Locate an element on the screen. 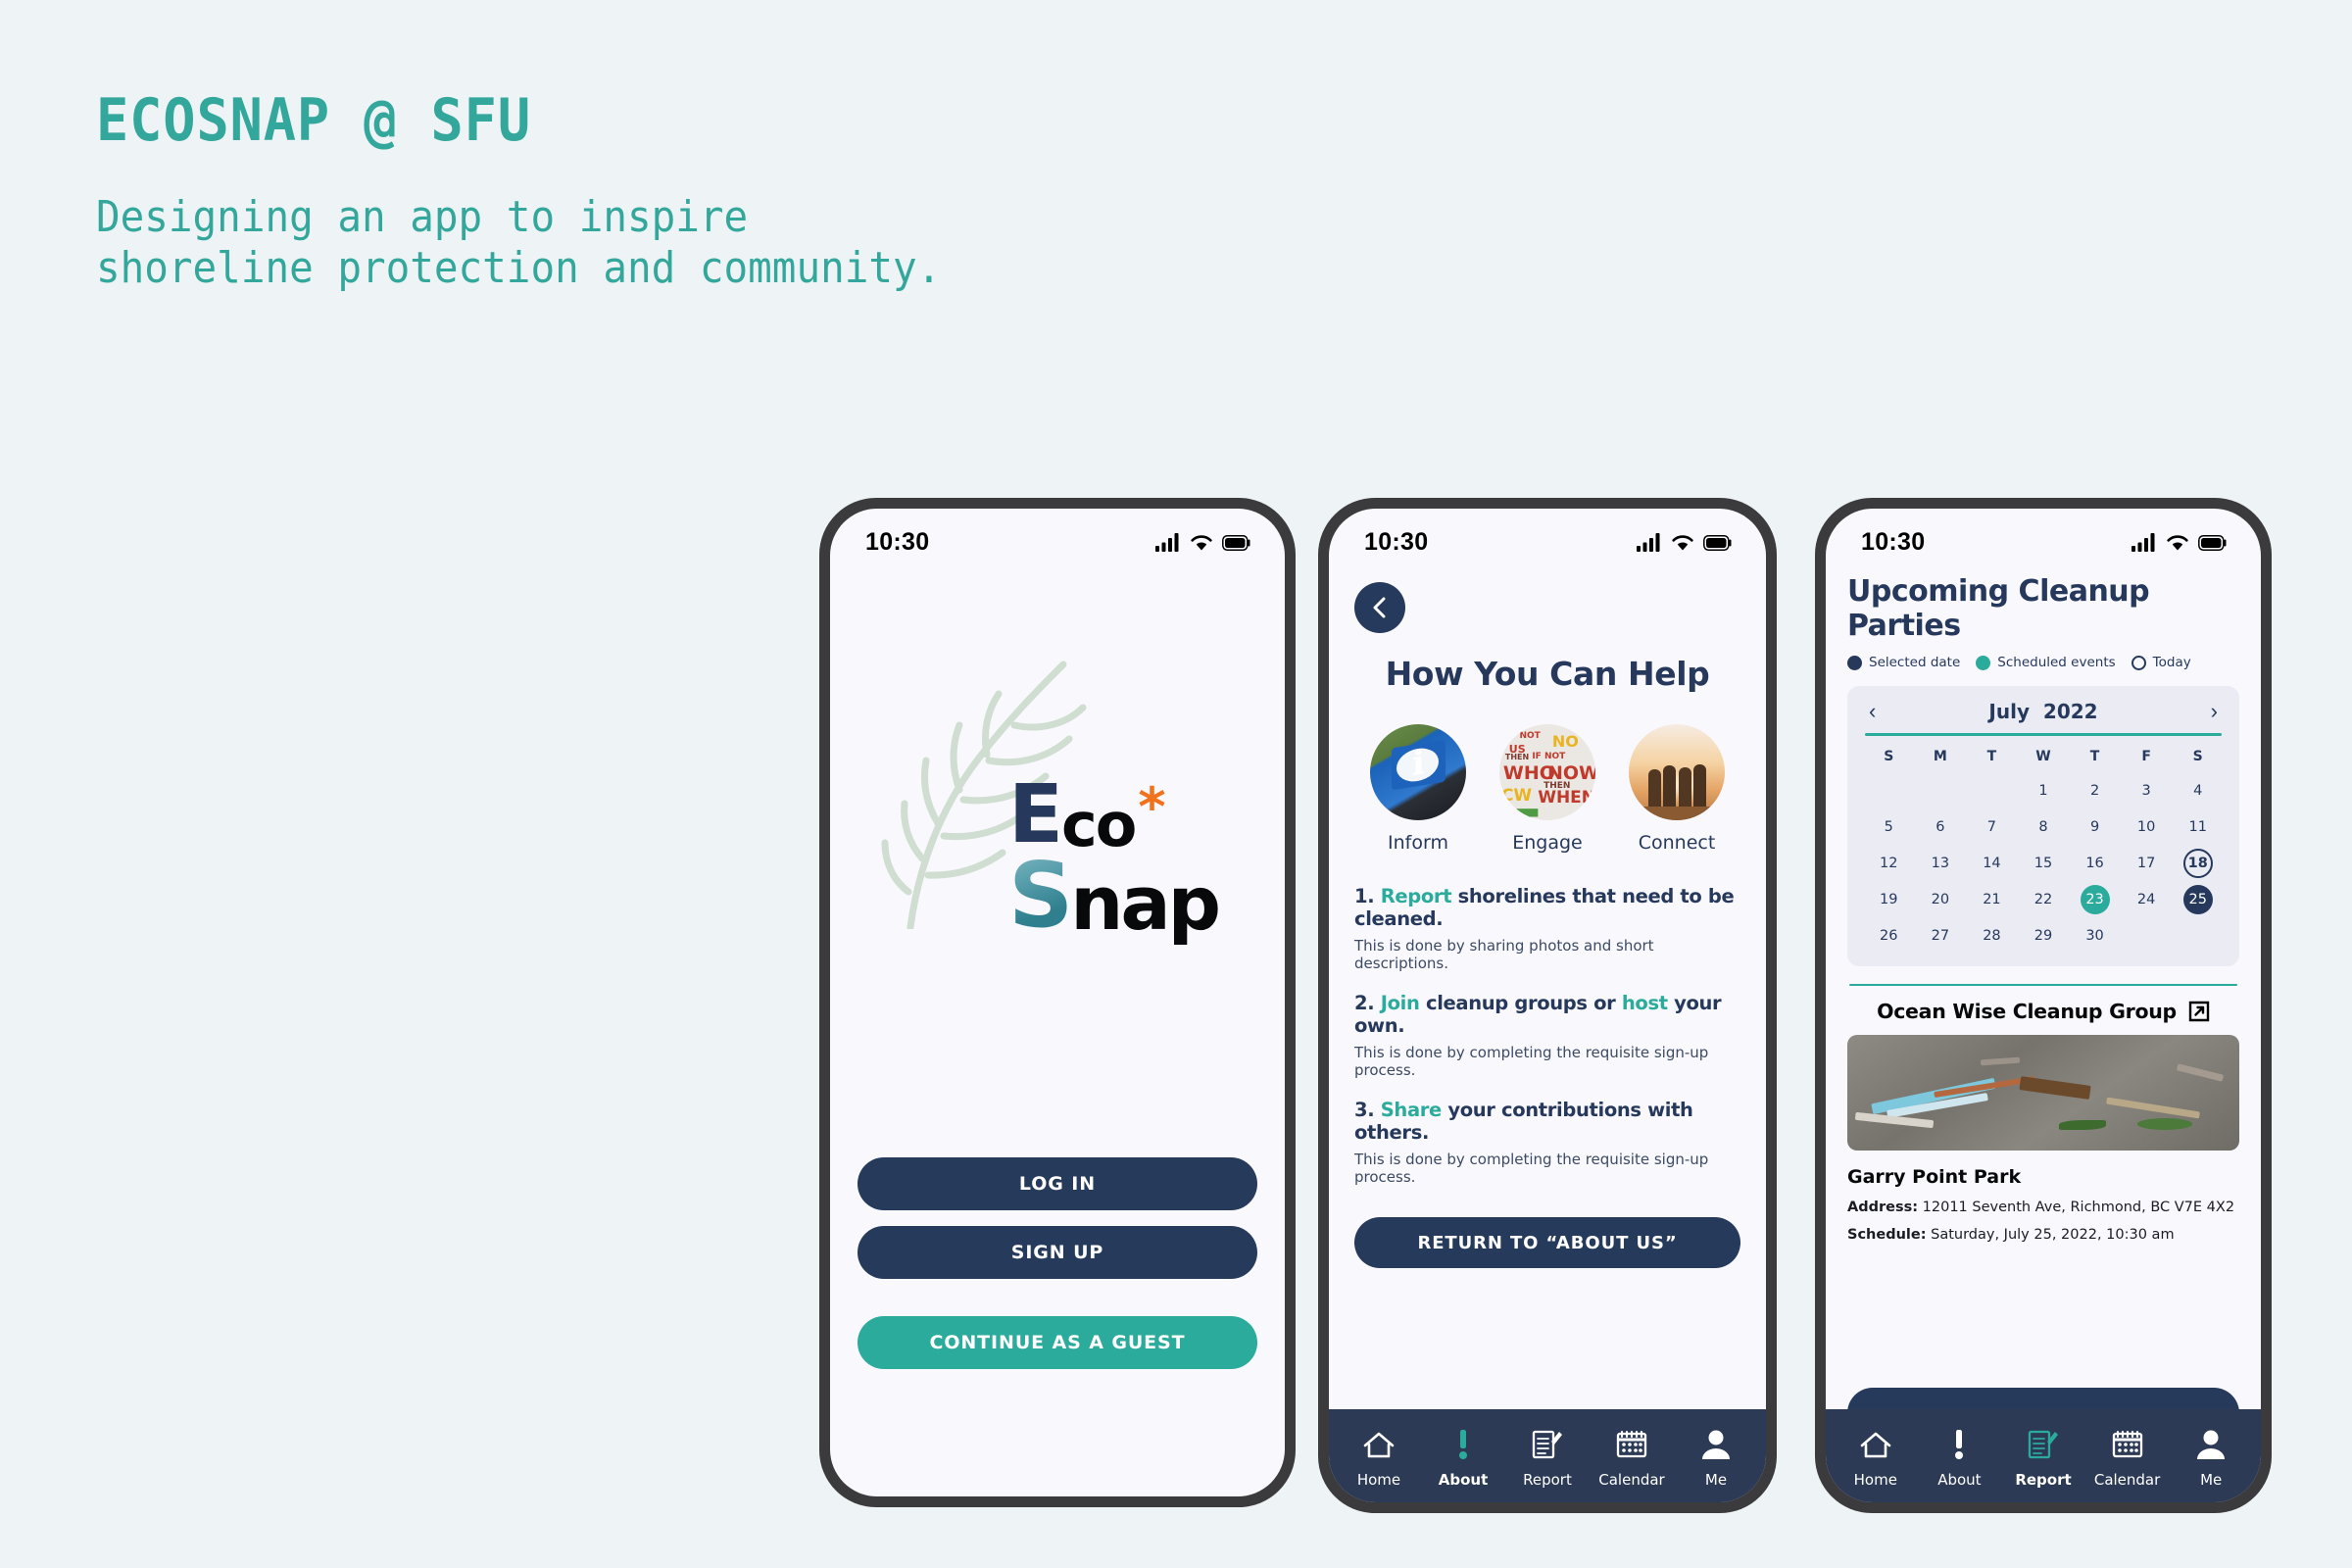 Image resolution: width=2352 pixels, height=1568 pixels. return-to-about-us-button: RETURN TO “ABOUT US” is located at coordinates (1547, 1242).